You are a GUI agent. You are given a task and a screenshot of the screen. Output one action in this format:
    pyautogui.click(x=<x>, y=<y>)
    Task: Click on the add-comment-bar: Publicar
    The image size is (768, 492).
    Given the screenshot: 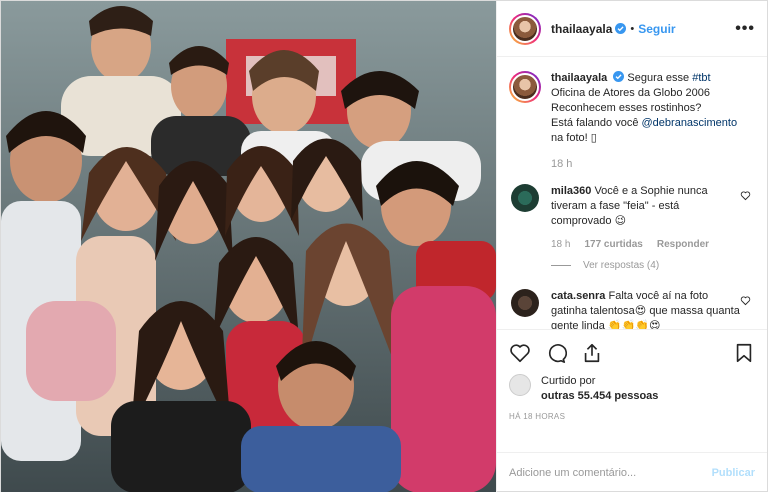 What is the action you would take?
    pyautogui.click(x=632, y=472)
    